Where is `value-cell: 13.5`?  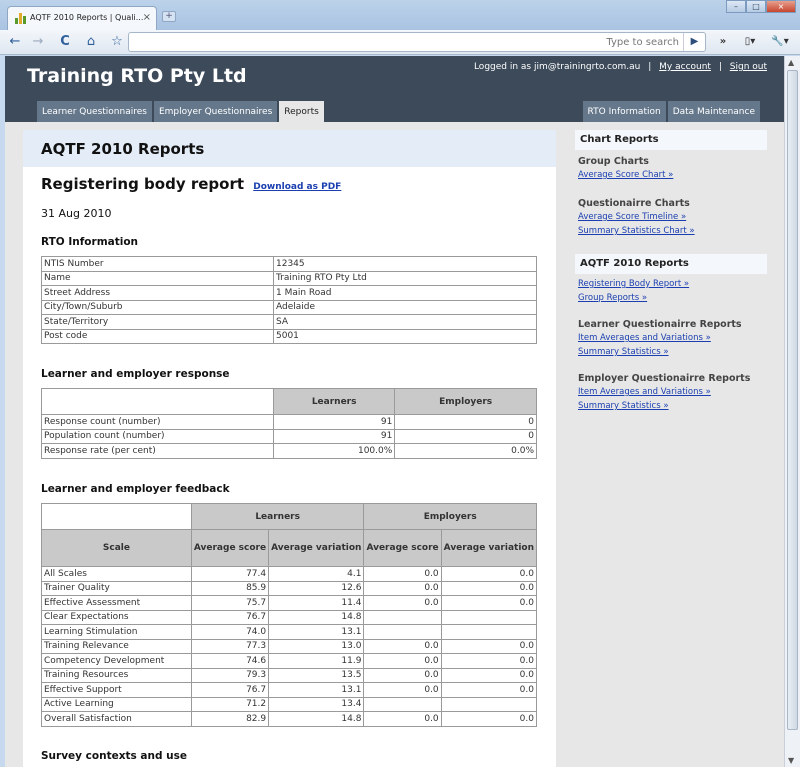
value-cell: 13.5 is located at coordinates (316, 675).